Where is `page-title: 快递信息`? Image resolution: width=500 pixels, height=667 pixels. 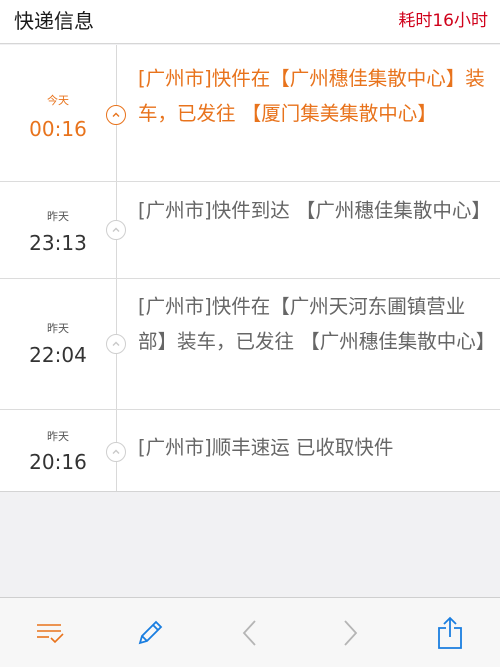 page-title: 快递信息 is located at coordinates (54, 21).